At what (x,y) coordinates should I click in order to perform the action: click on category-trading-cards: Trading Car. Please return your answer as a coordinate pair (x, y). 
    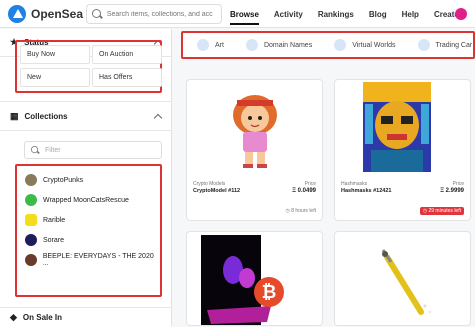
    Looking at the image, I should click on (445, 45).